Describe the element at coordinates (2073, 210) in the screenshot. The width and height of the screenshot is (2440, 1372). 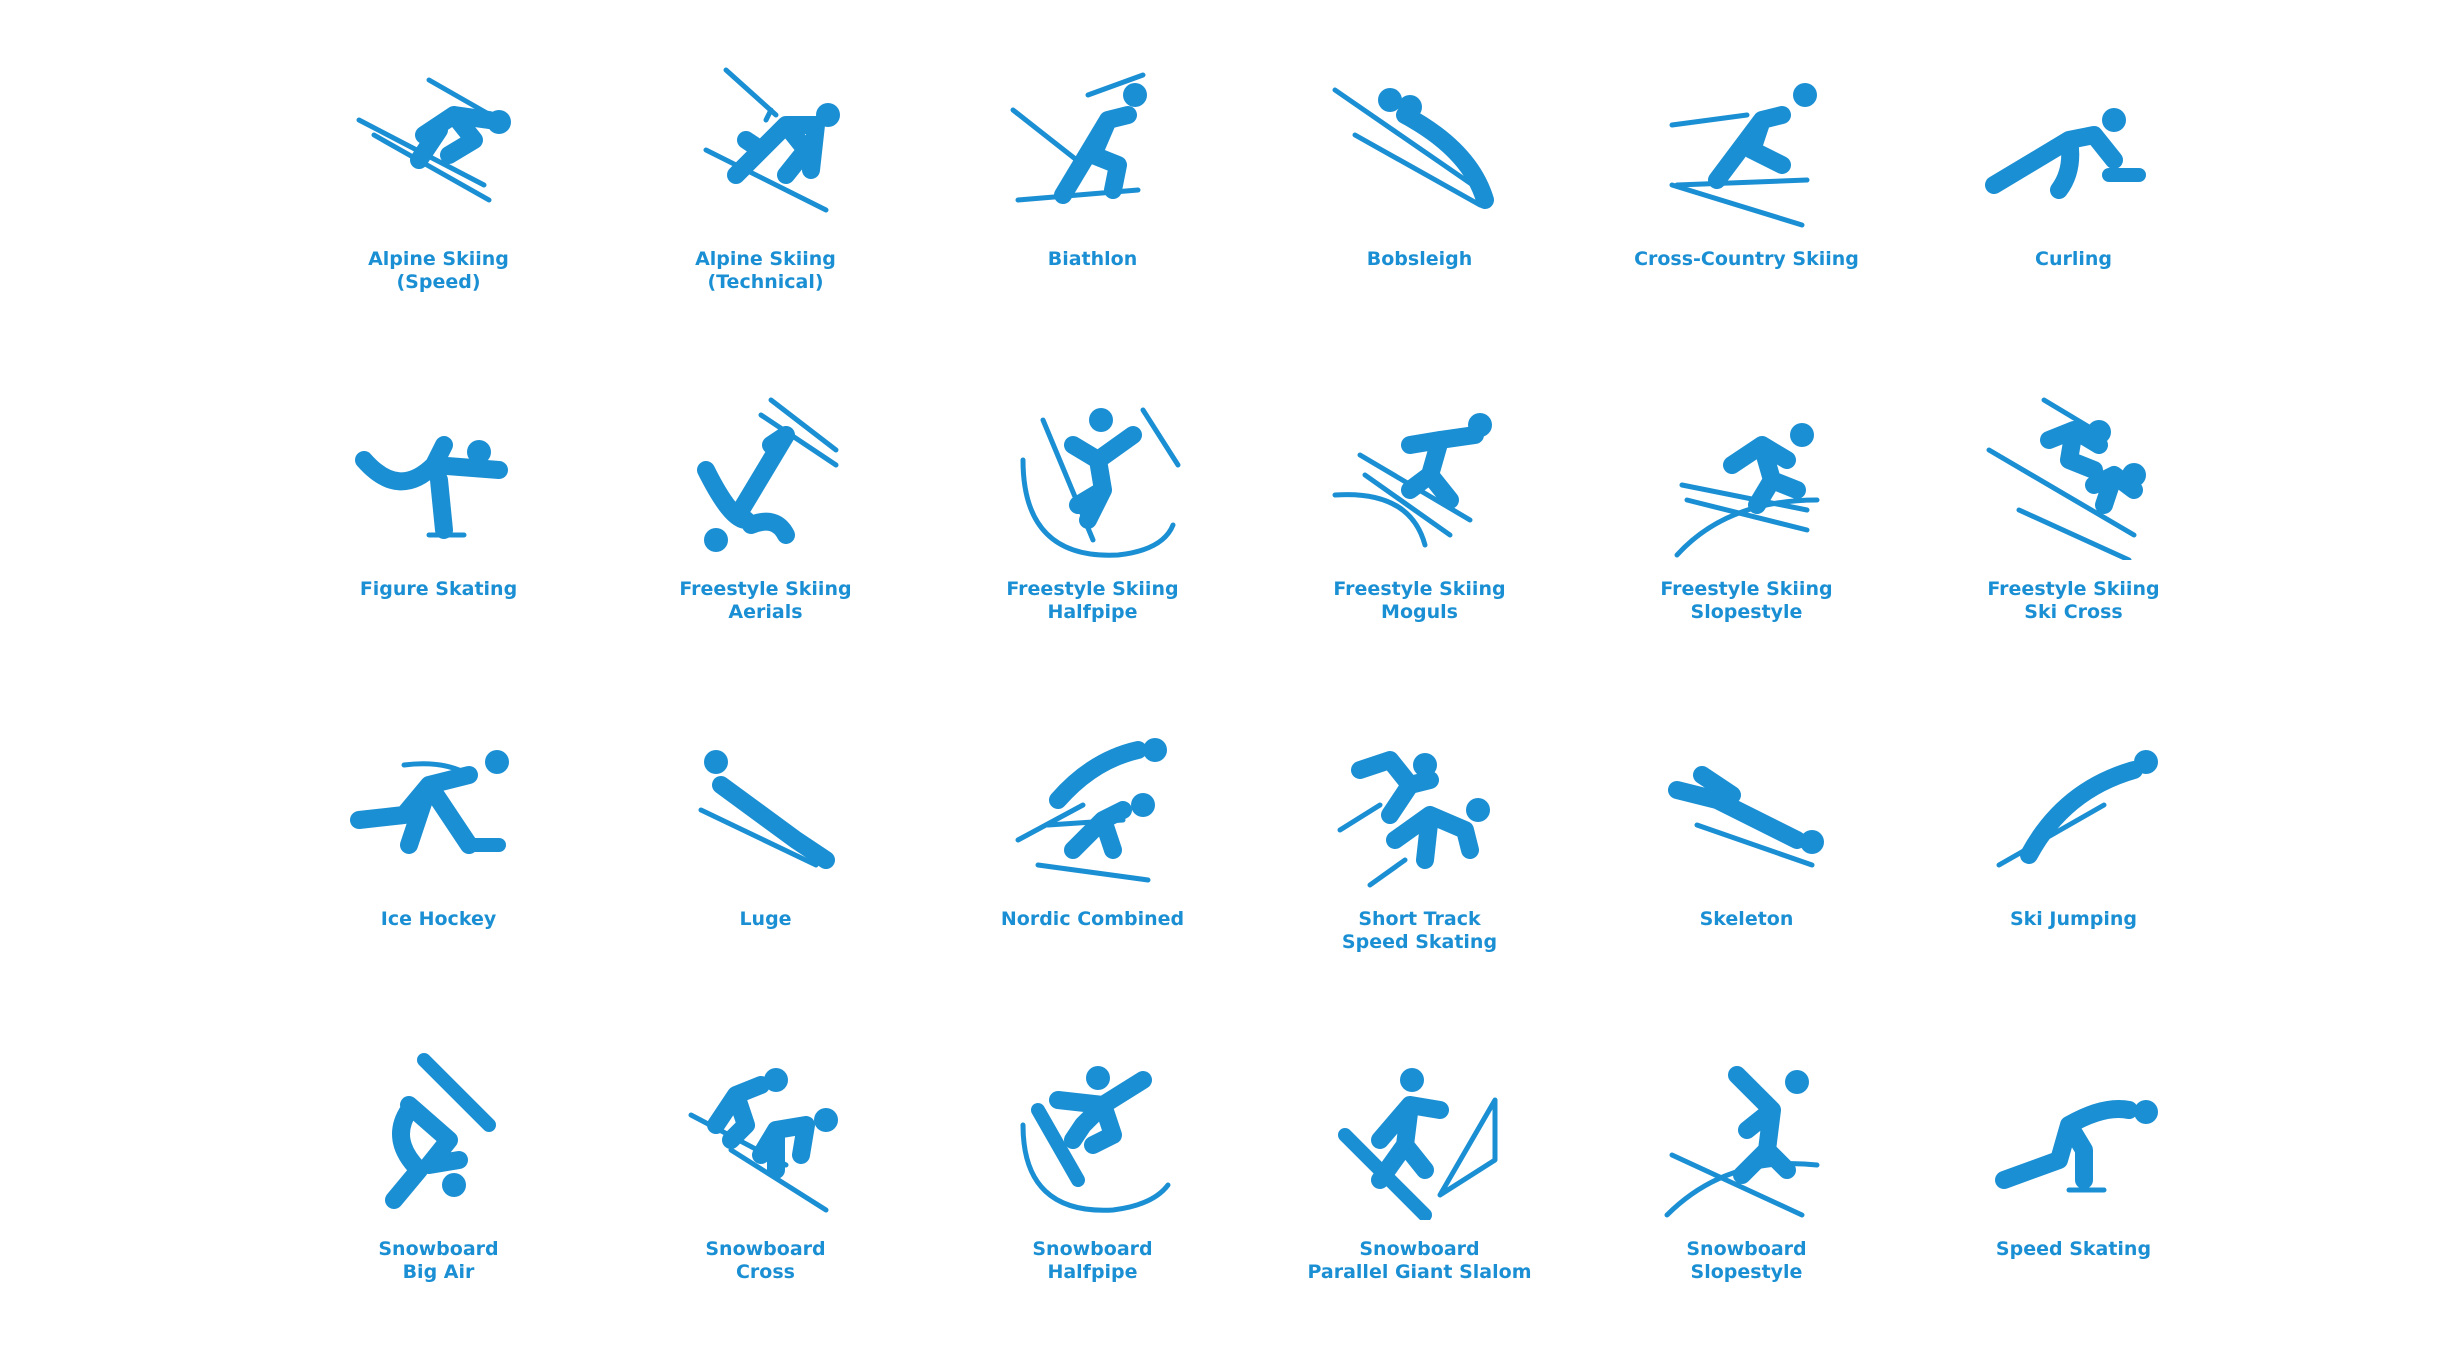
I see `pictogram-card: Curling` at that location.